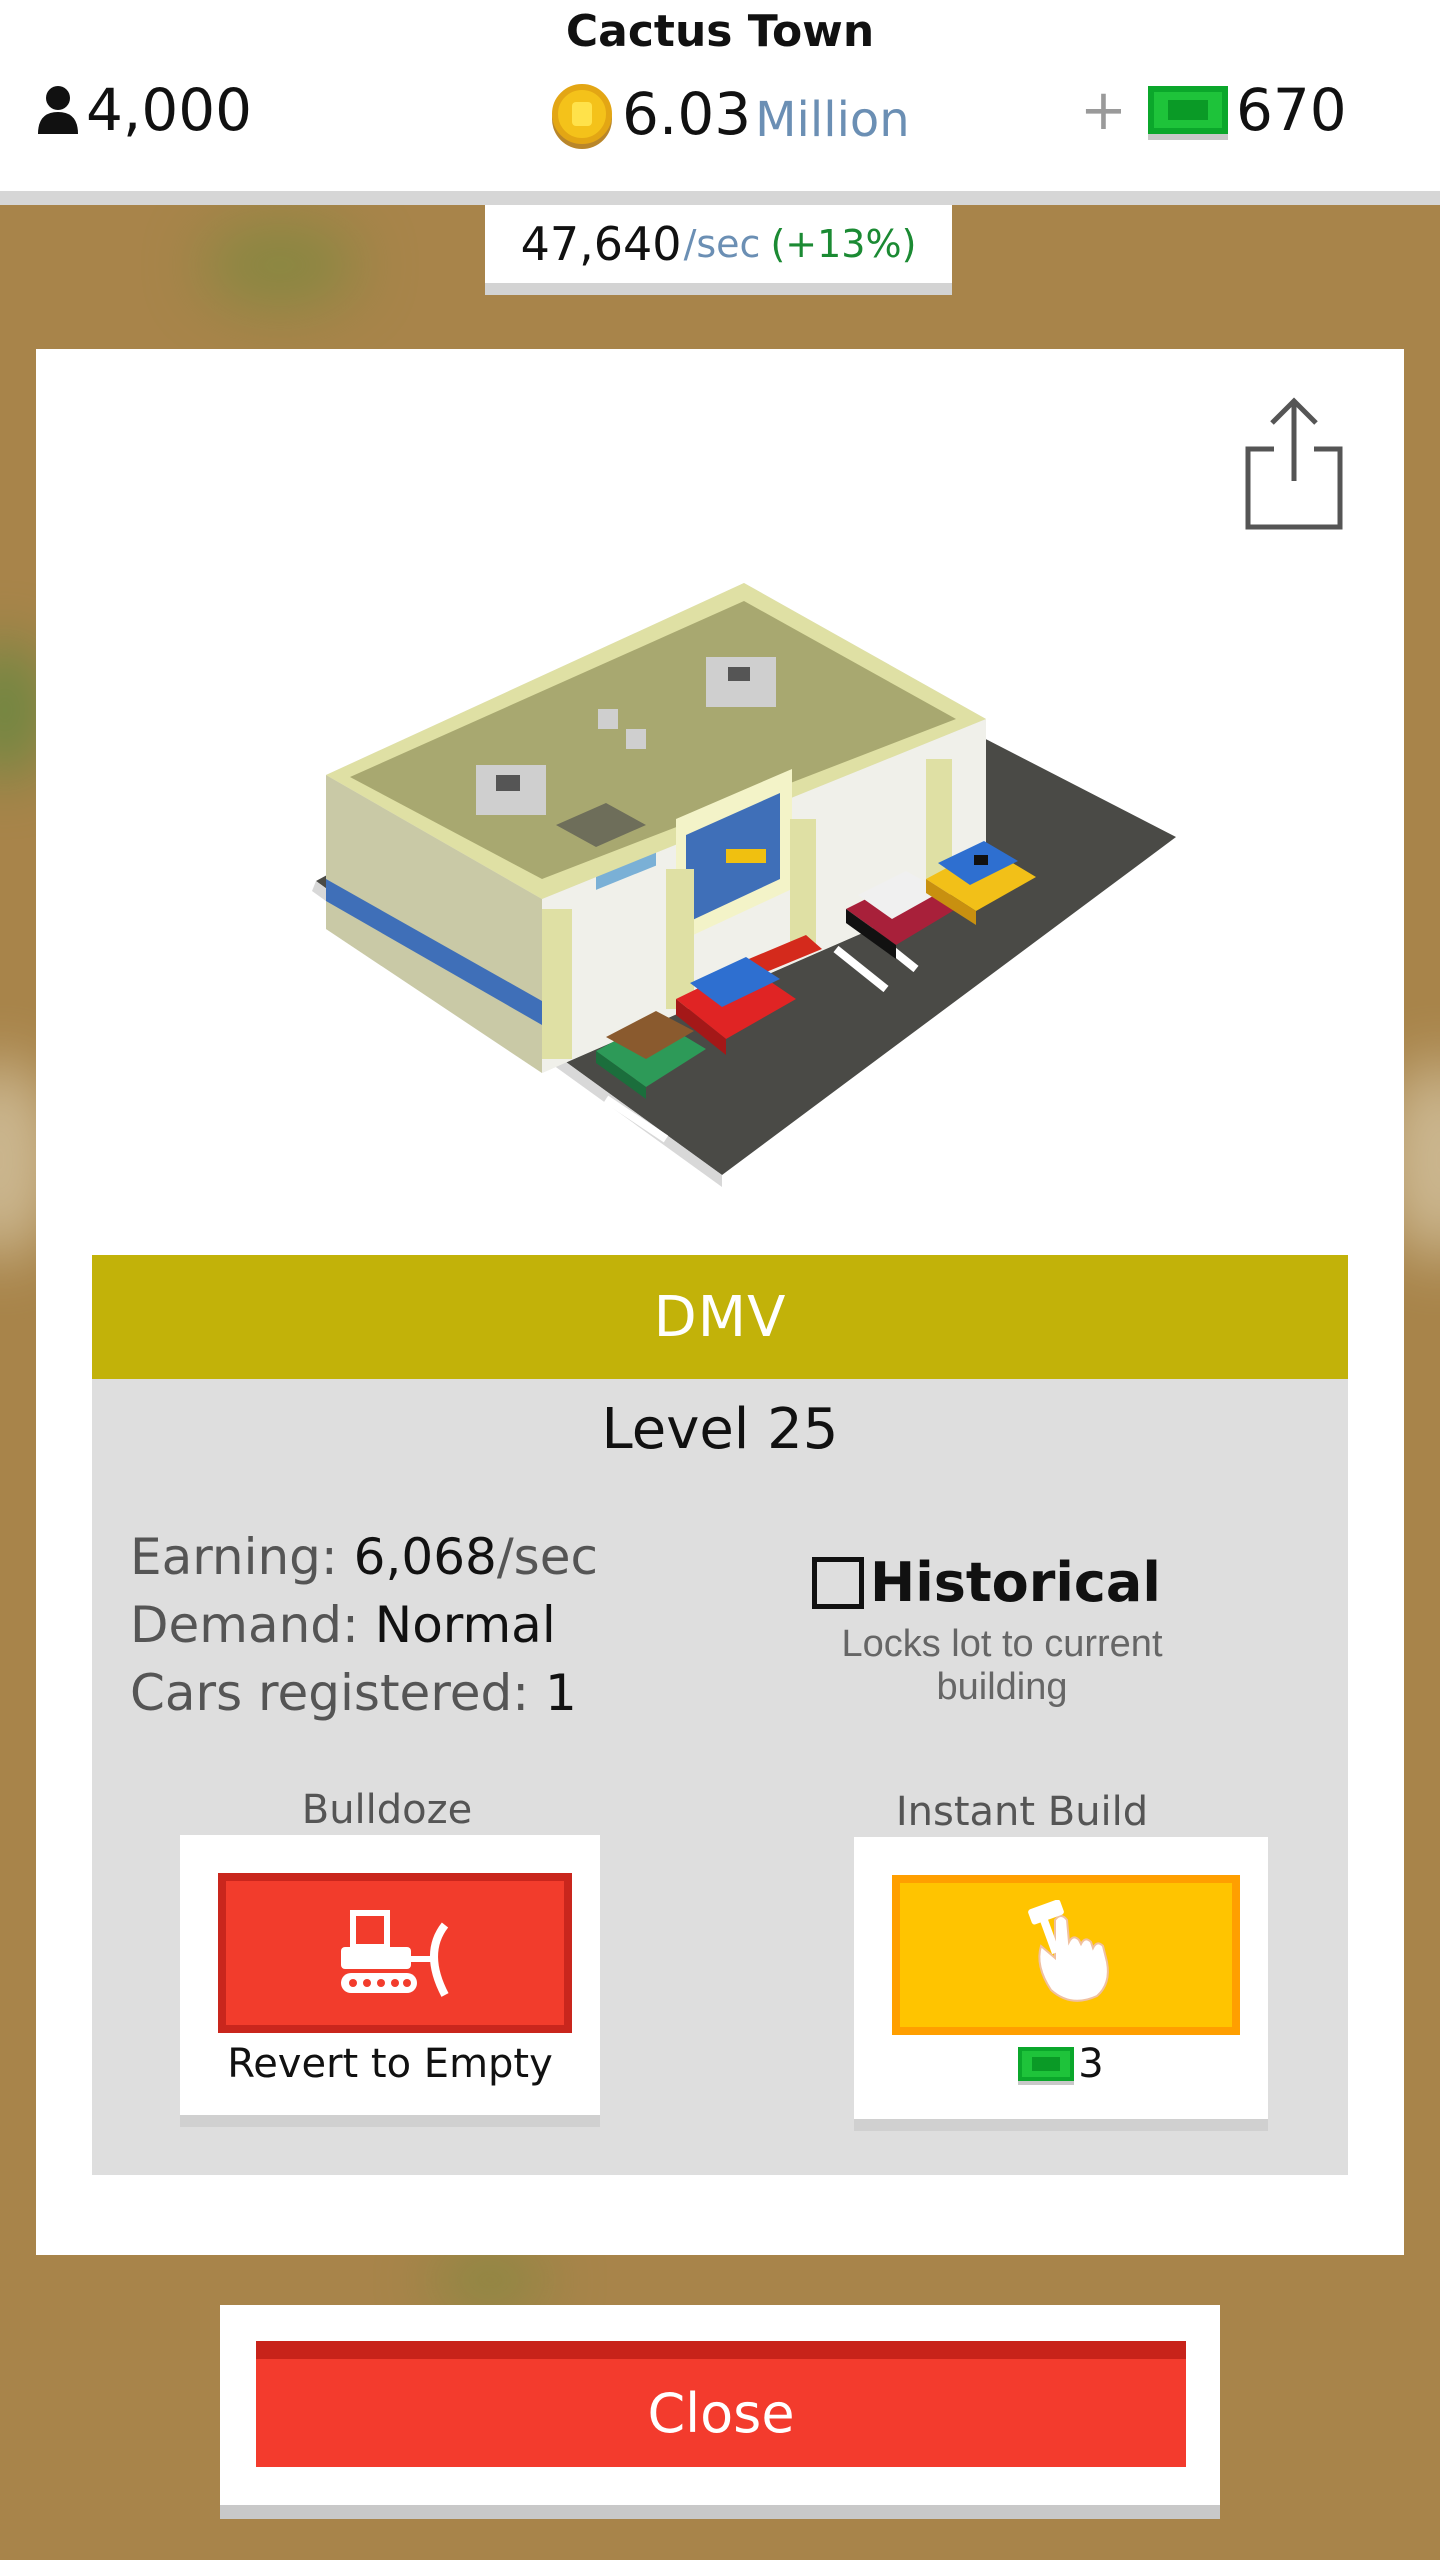  I want to click on close-container: Close, so click(720, 2412).